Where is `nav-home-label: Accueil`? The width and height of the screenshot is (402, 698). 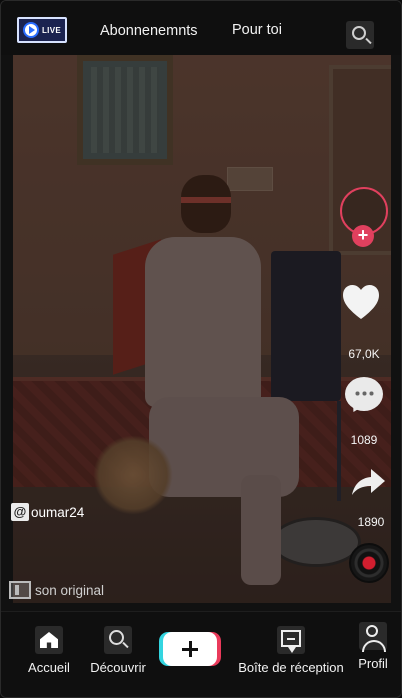
nav-home-label: Accueil is located at coordinates (49, 667).